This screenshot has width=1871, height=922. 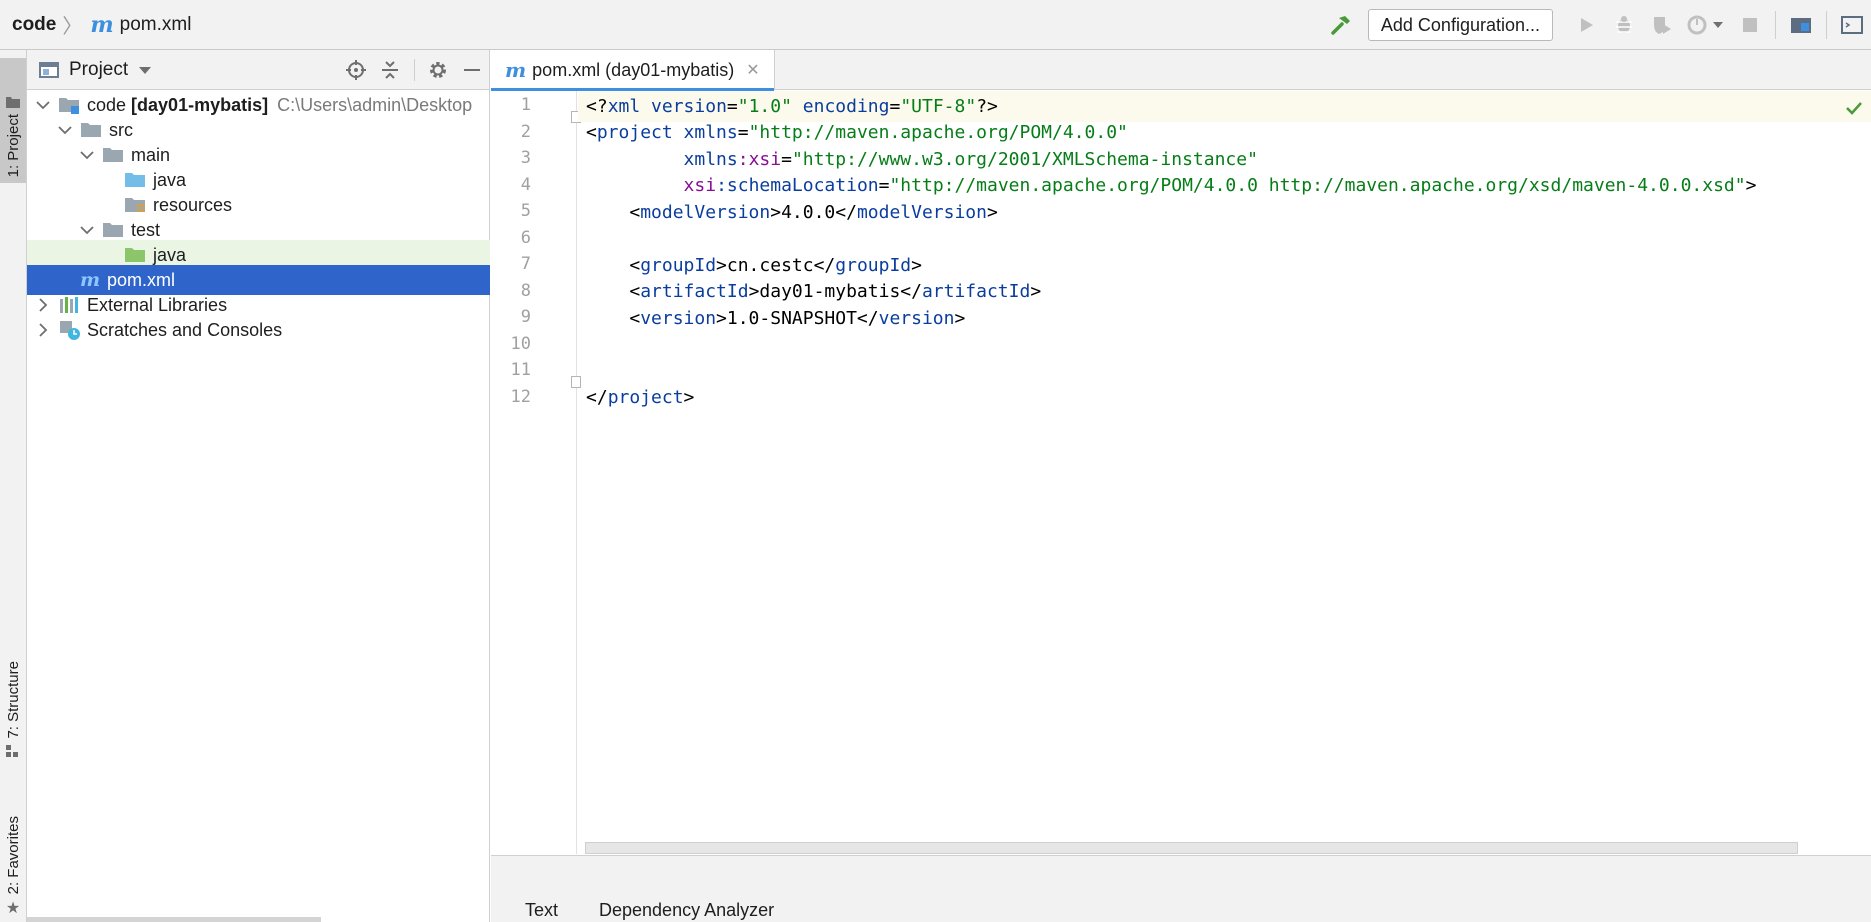 What do you see at coordinates (525, 185) in the screenshot?
I see `line-number: 4` at bounding box center [525, 185].